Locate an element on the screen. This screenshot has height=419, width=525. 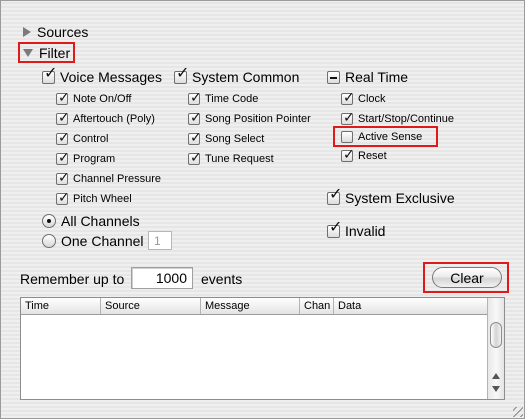
invalid-checkbox: ✓ Invalid is located at coordinates (356, 228).